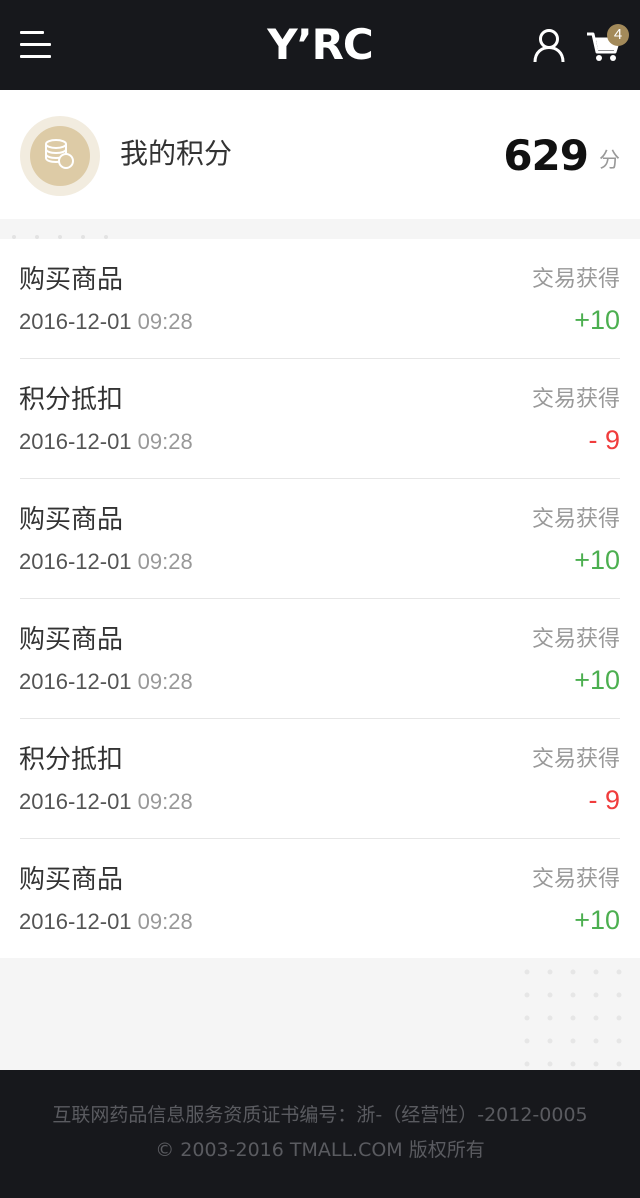  I want to click on coins-icon, so click(59, 154).